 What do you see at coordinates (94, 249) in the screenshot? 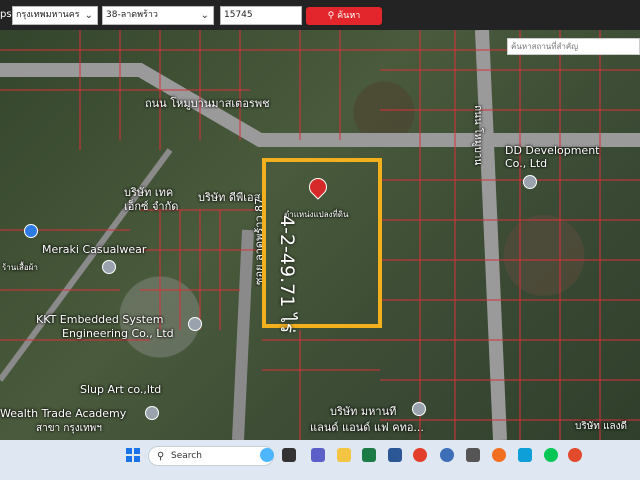
I see `place-label: Meraki Casualwear` at bounding box center [94, 249].